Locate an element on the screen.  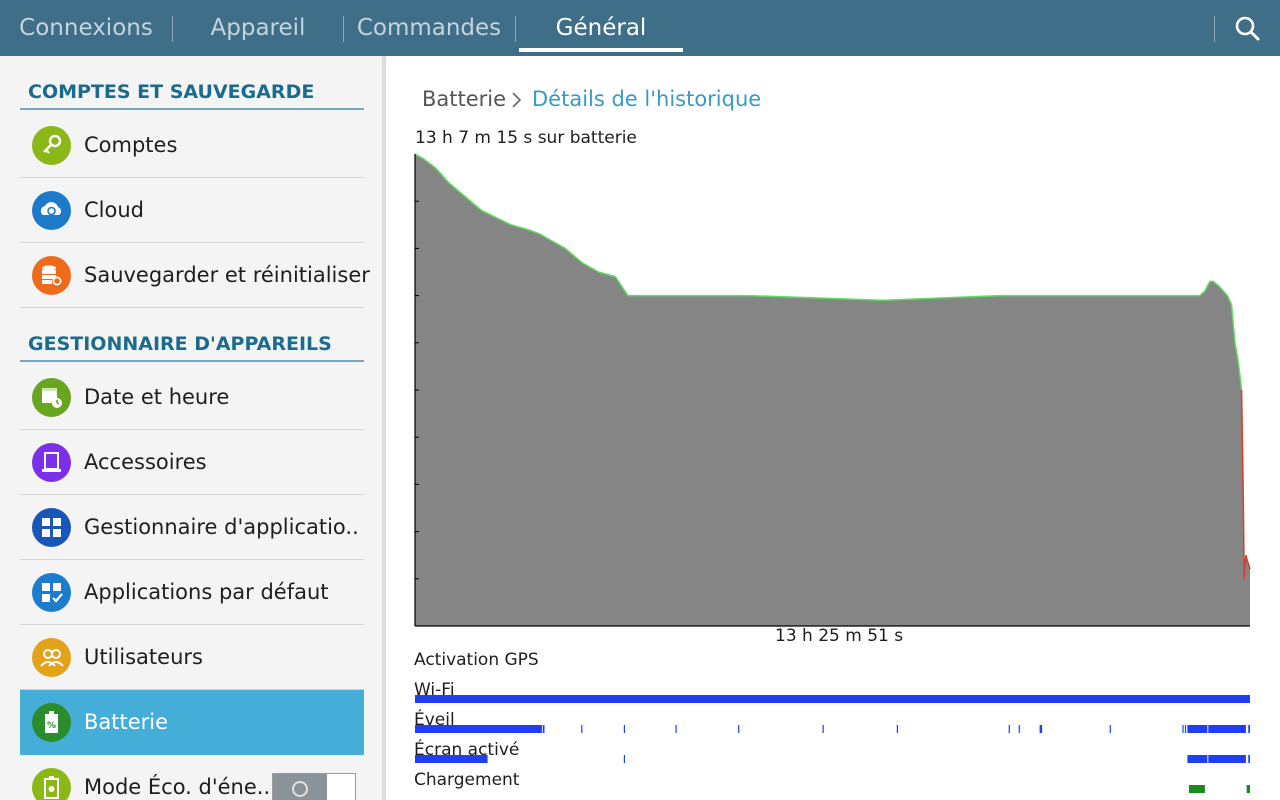
top-tab-bar: Connexions Appareil Commandes Général is located at coordinates (640, 28).